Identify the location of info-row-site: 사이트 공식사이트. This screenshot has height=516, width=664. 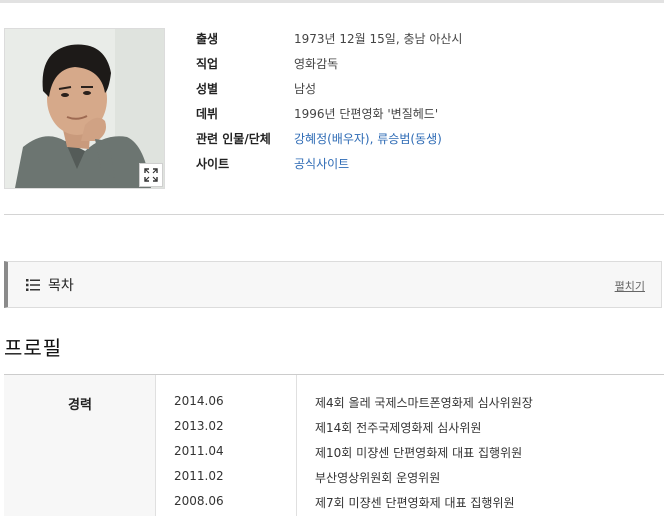
(329, 163).